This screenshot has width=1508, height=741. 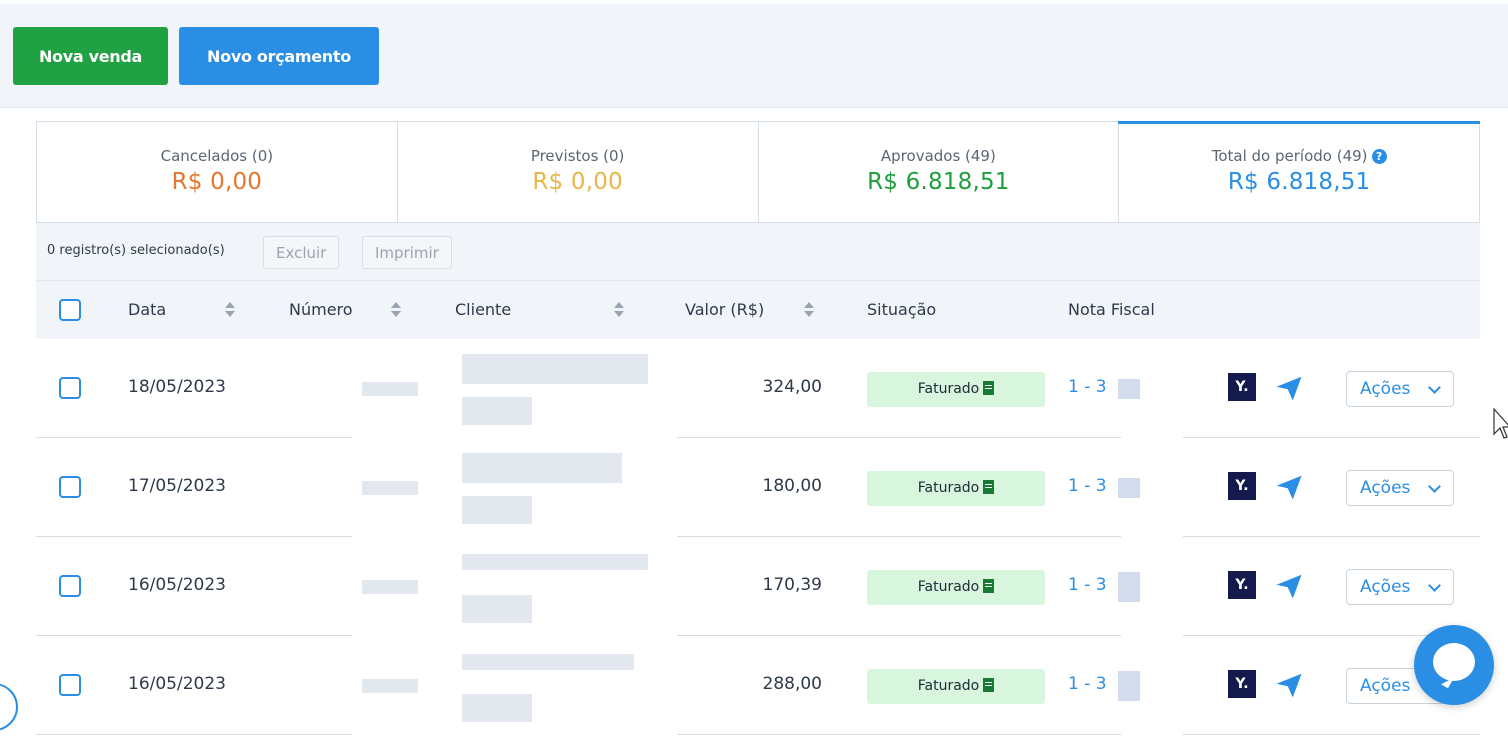 What do you see at coordinates (279, 56) in the screenshot?
I see `novo-orcamento-button: Novo orçamento` at bounding box center [279, 56].